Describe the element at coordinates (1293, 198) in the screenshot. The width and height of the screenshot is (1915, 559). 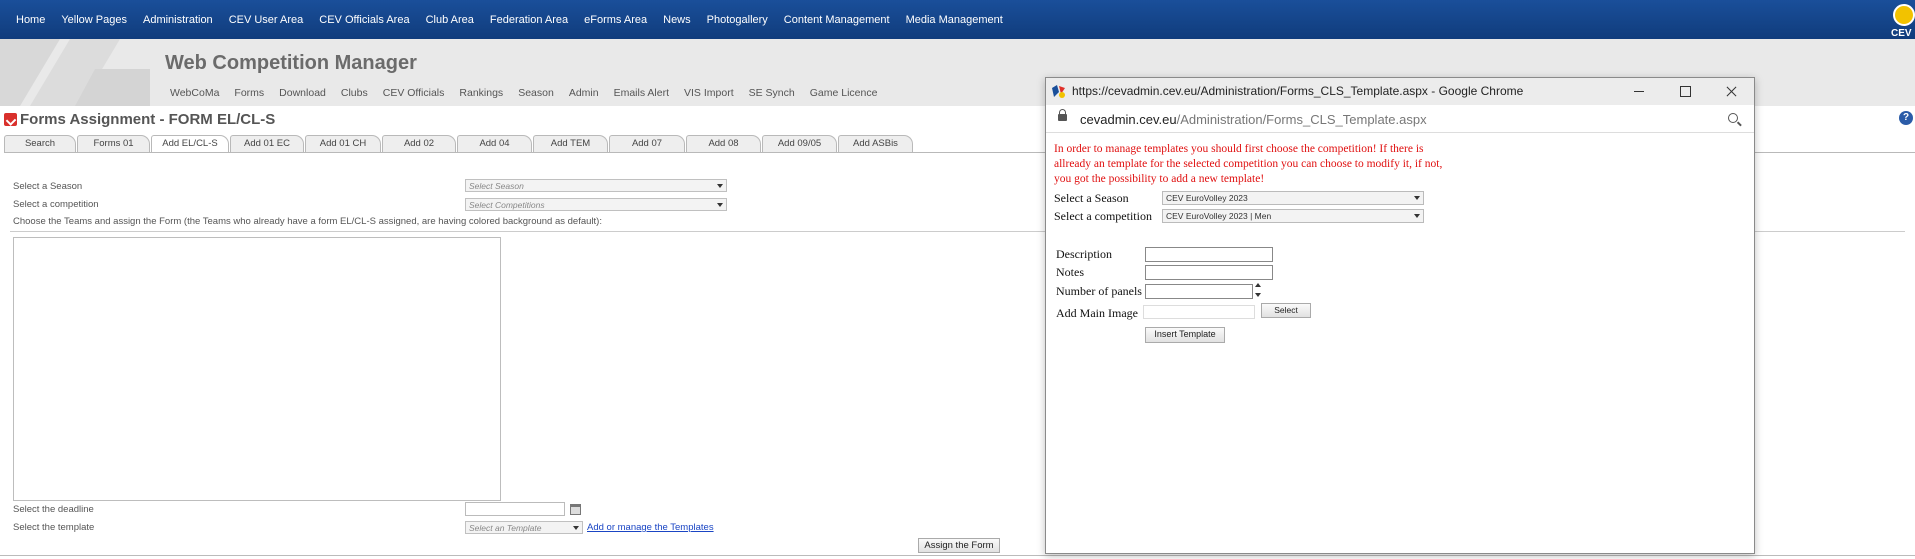
I see `popup-season-select: CEV EuroVolley 2023` at that location.